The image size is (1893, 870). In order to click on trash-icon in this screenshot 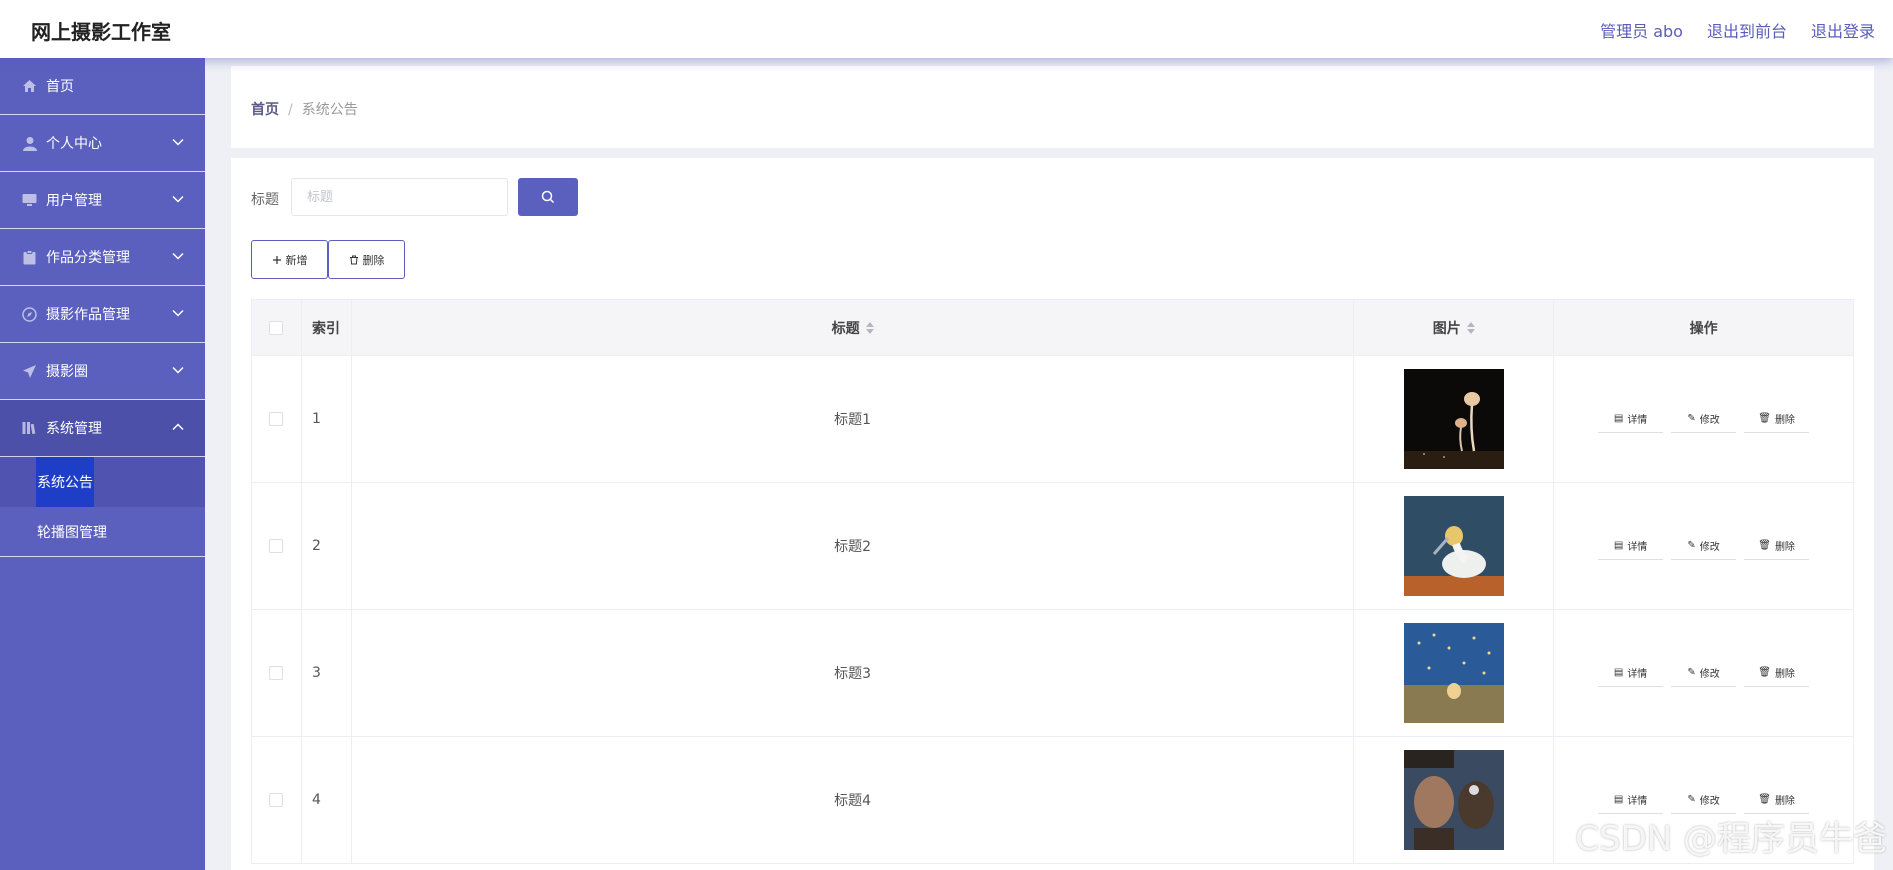, I will do `click(353, 259)`.